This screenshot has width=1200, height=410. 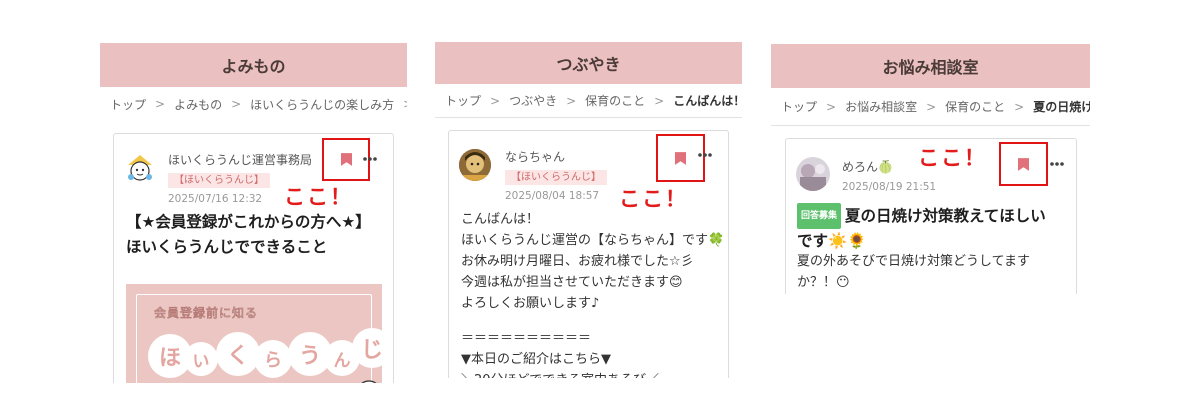 I want to click on panel-header: つぶやき, so click(x=588, y=63).